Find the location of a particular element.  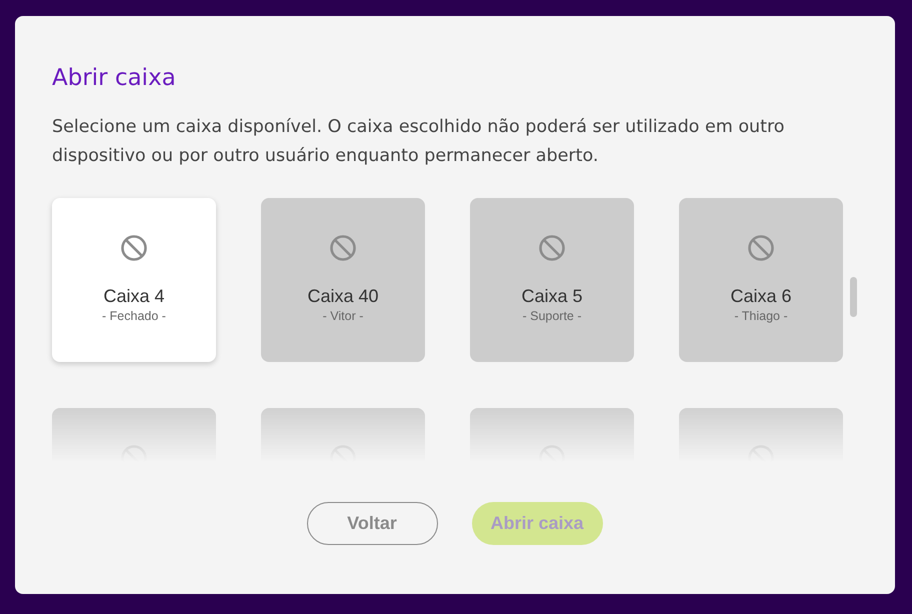

register-card: Caixa 4 - Fechado - is located at coordinates (134, 280).